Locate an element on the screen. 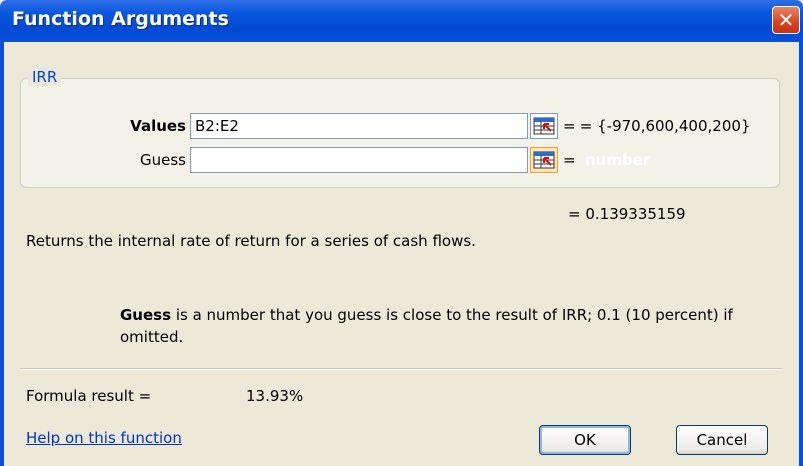  guess-input is located at coordinates (359, 160).